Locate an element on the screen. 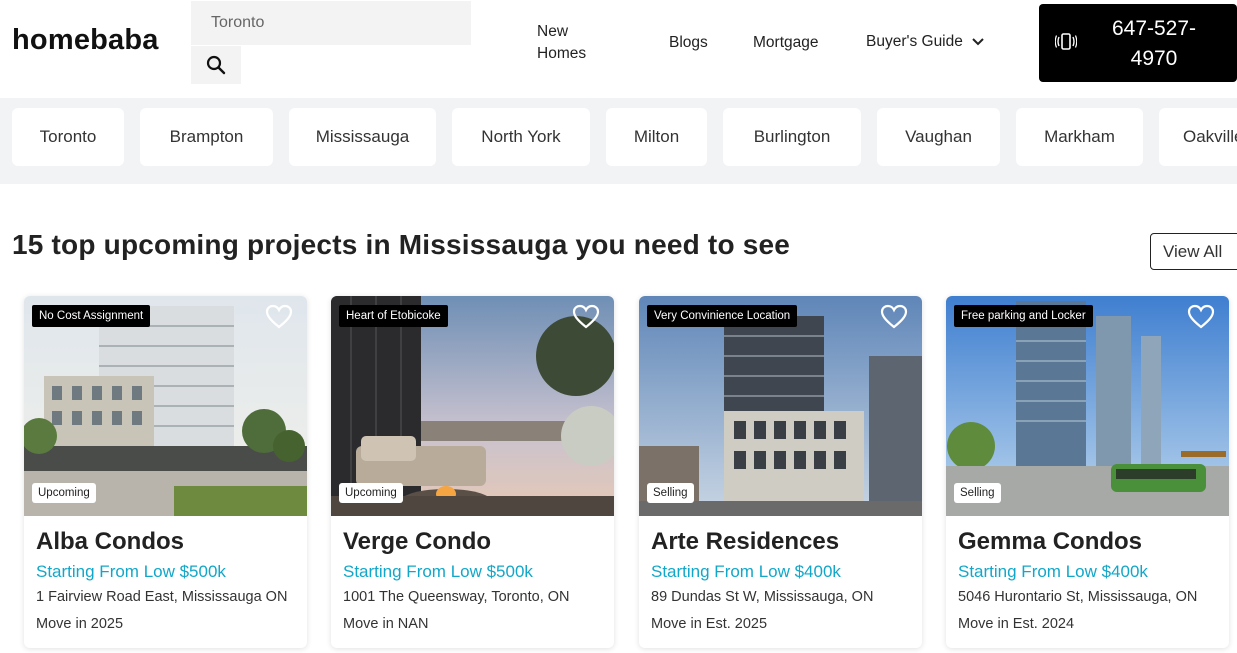 This screenshot has width=1237, height=653. nav-buyers-guide: Buyer's Guide is located at coordinates (925, 42).